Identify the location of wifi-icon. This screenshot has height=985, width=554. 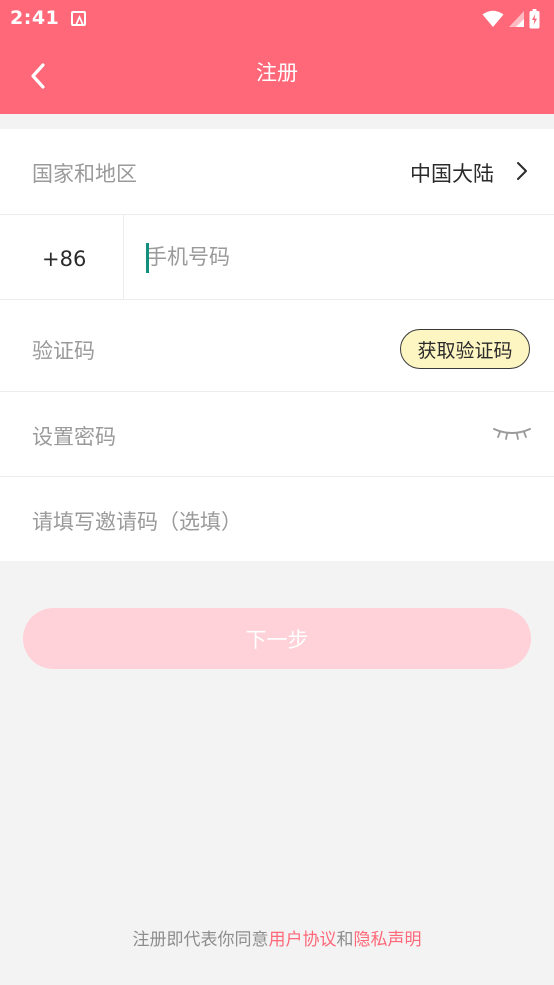
(493, 18).